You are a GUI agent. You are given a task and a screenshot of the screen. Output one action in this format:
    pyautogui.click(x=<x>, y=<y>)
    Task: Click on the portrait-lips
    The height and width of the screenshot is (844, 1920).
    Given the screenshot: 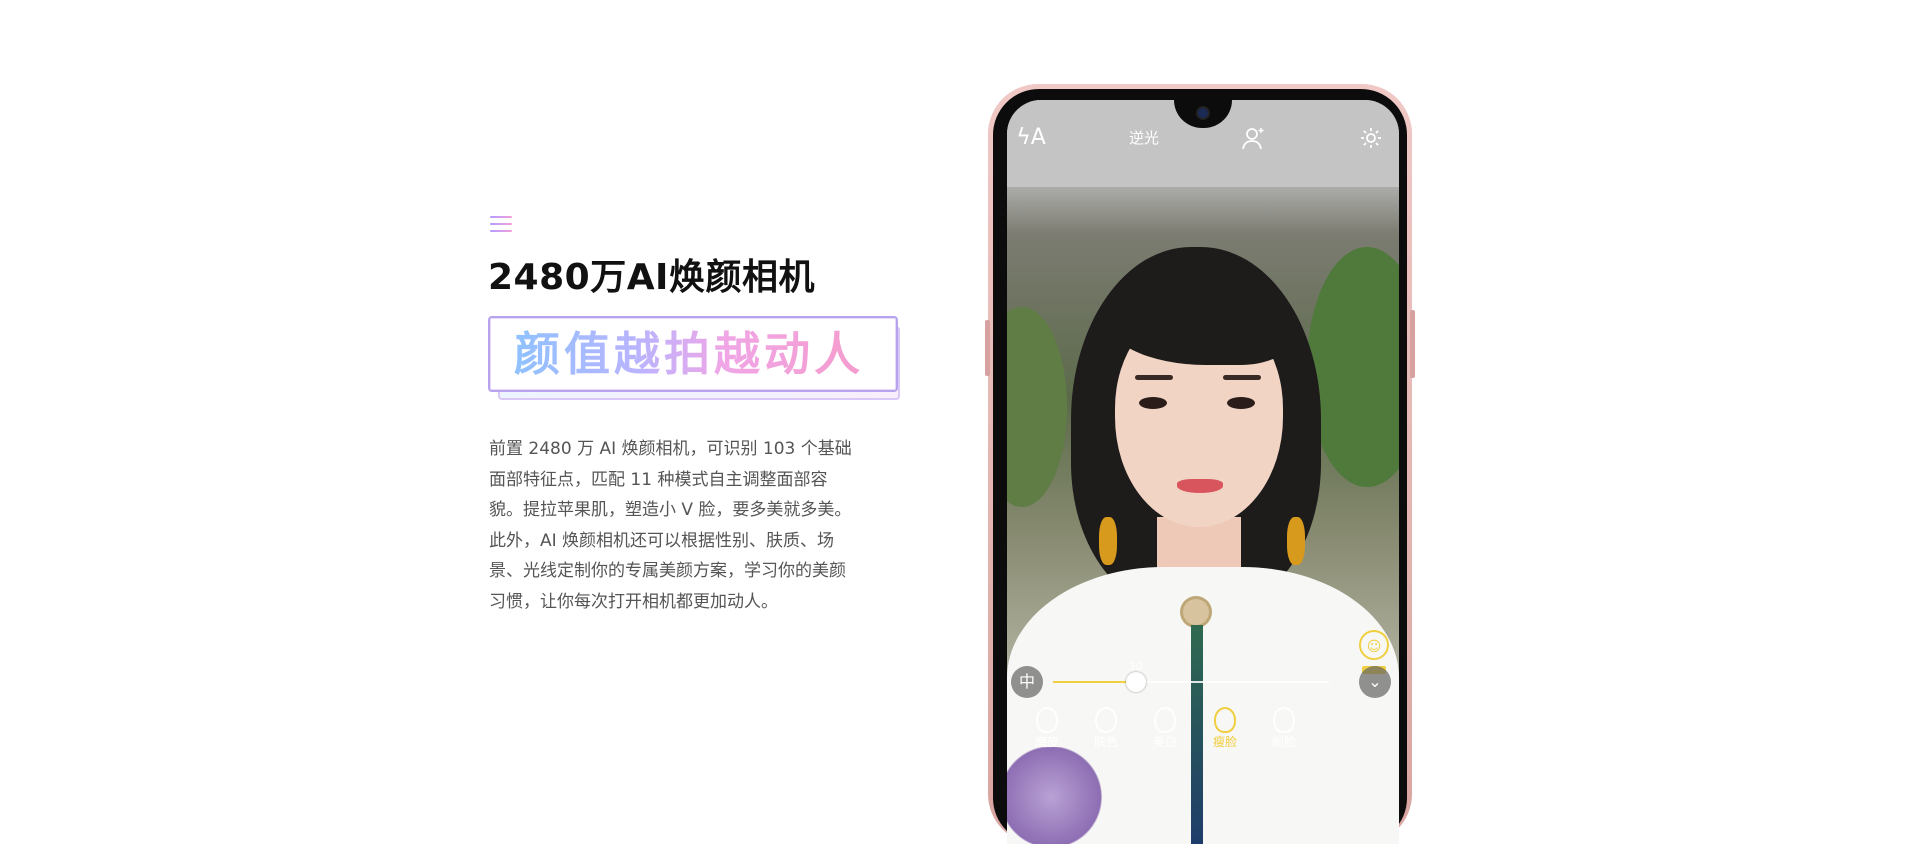 What is the action you would take?
    pyautogui.click(x=1200, y=486)
    